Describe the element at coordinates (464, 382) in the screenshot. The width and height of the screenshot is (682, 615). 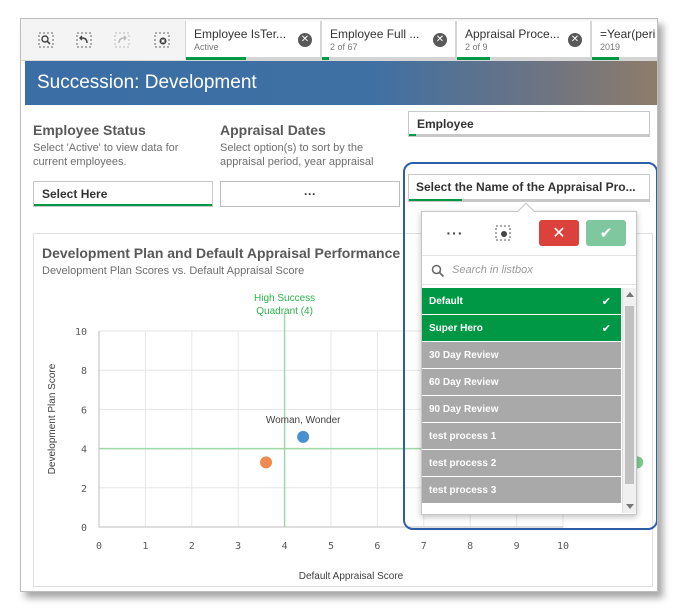
I see `listbox-item-label: 60 Day Review` at that location.